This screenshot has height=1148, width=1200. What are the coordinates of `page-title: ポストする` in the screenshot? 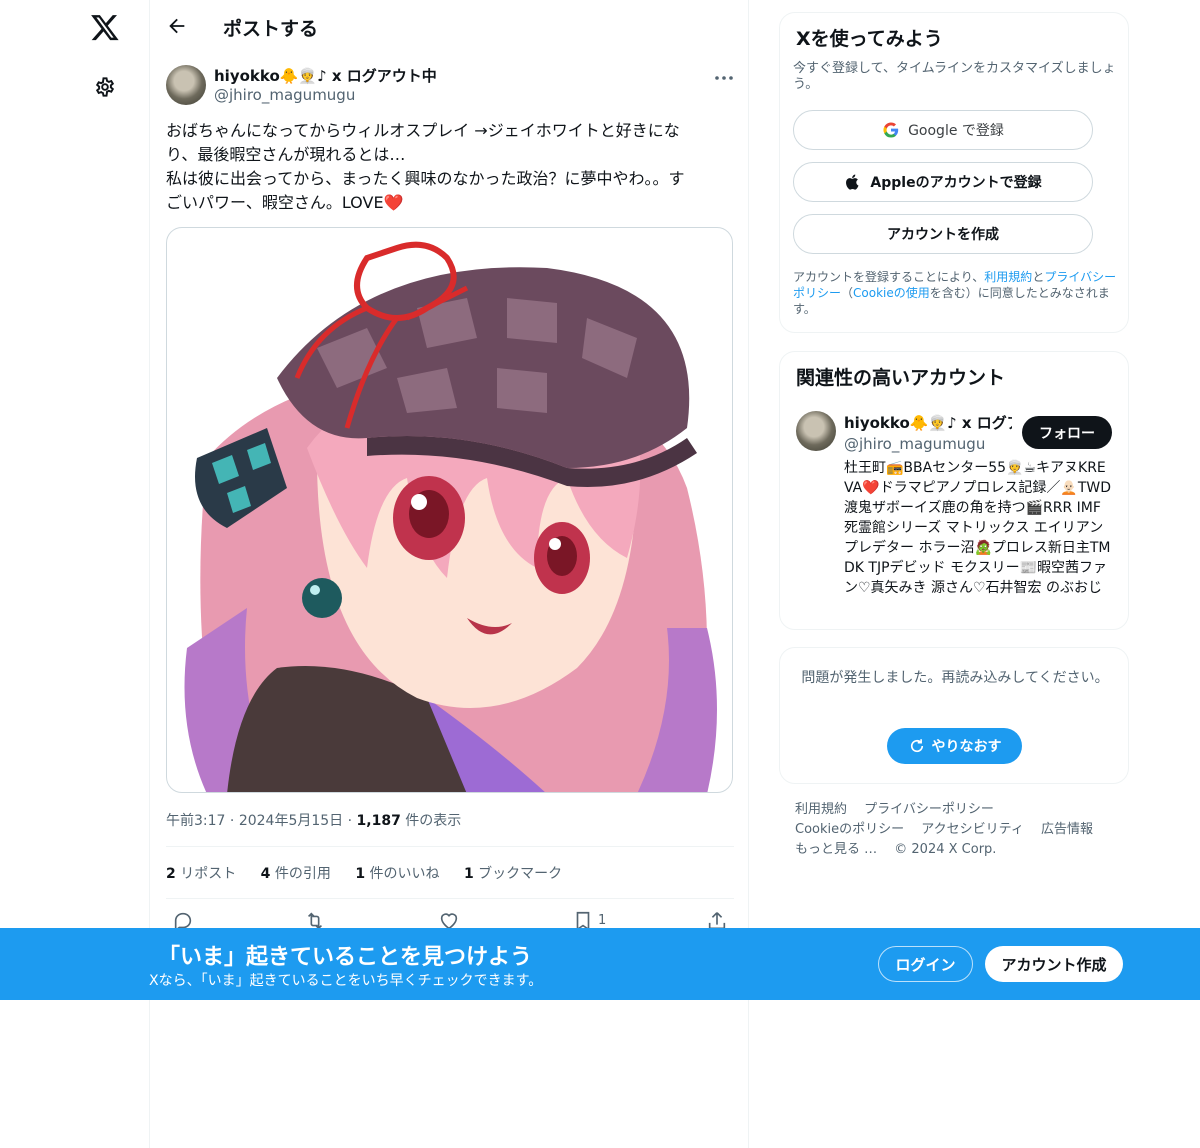 It's located at (271, 29).